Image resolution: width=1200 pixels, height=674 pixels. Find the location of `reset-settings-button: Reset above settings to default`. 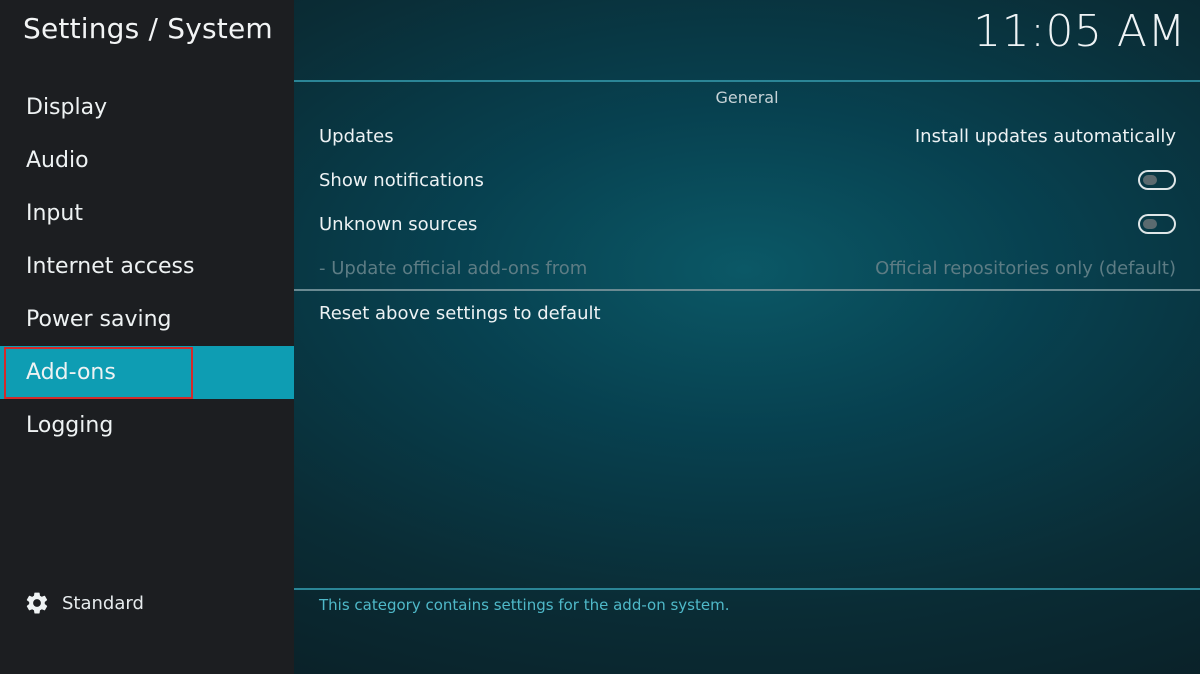

reset-settings-button: Reset above settings to default is located at coordinates (747, 313).